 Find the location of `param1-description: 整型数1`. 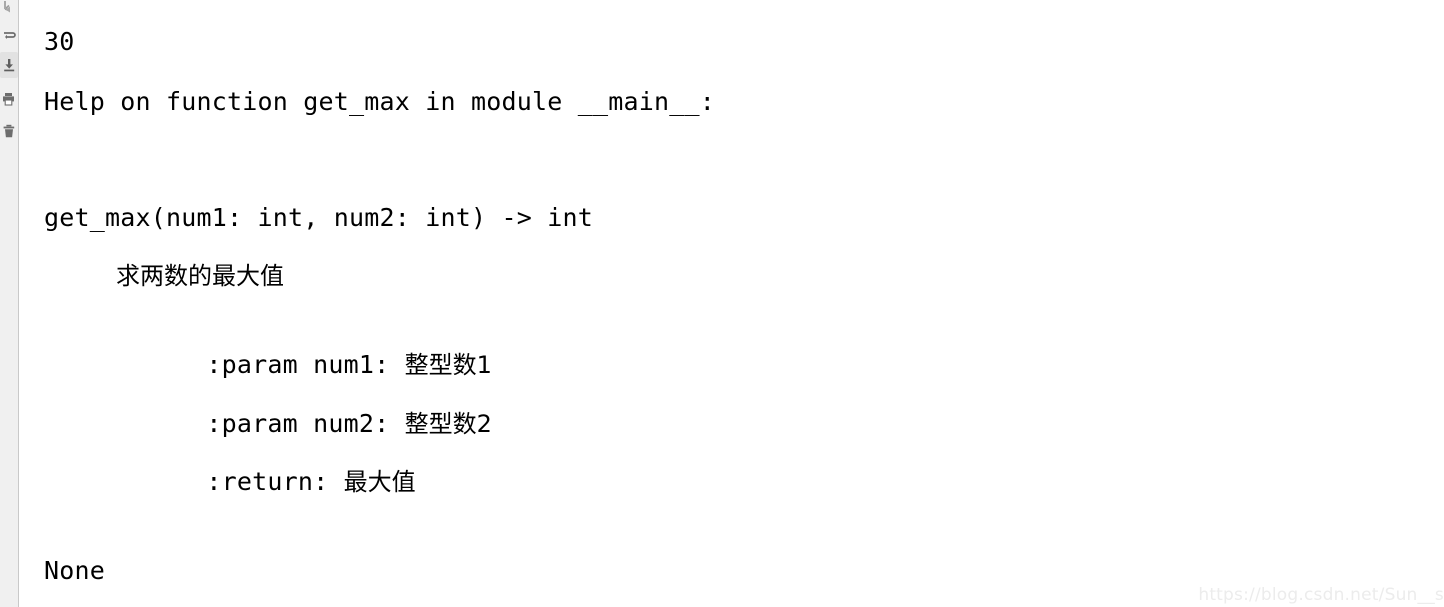

param1-description: 整型数1 is located at coordinates (448, 365).